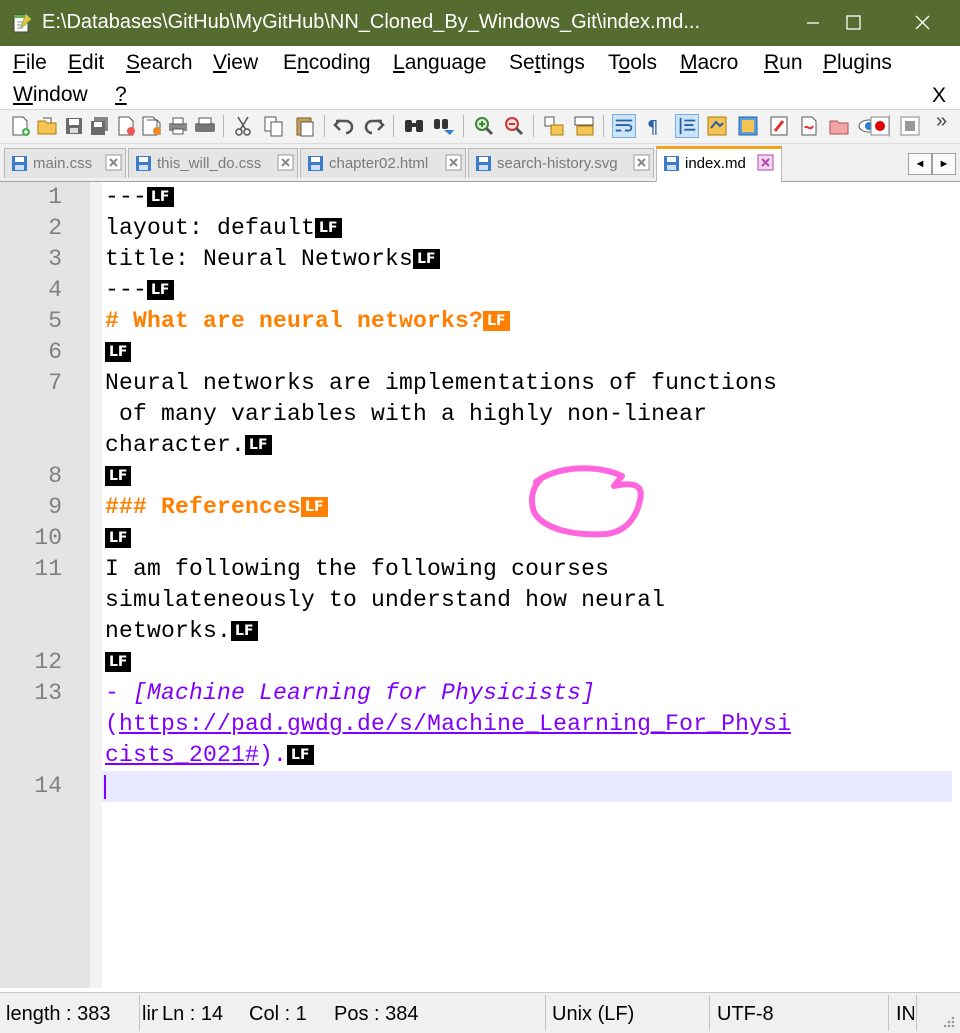 This screenshot has height=1033, width=960. Describe the element at coordinates (719, 164) in the screenshot. I see `tab-index-md: index.md` at that location.